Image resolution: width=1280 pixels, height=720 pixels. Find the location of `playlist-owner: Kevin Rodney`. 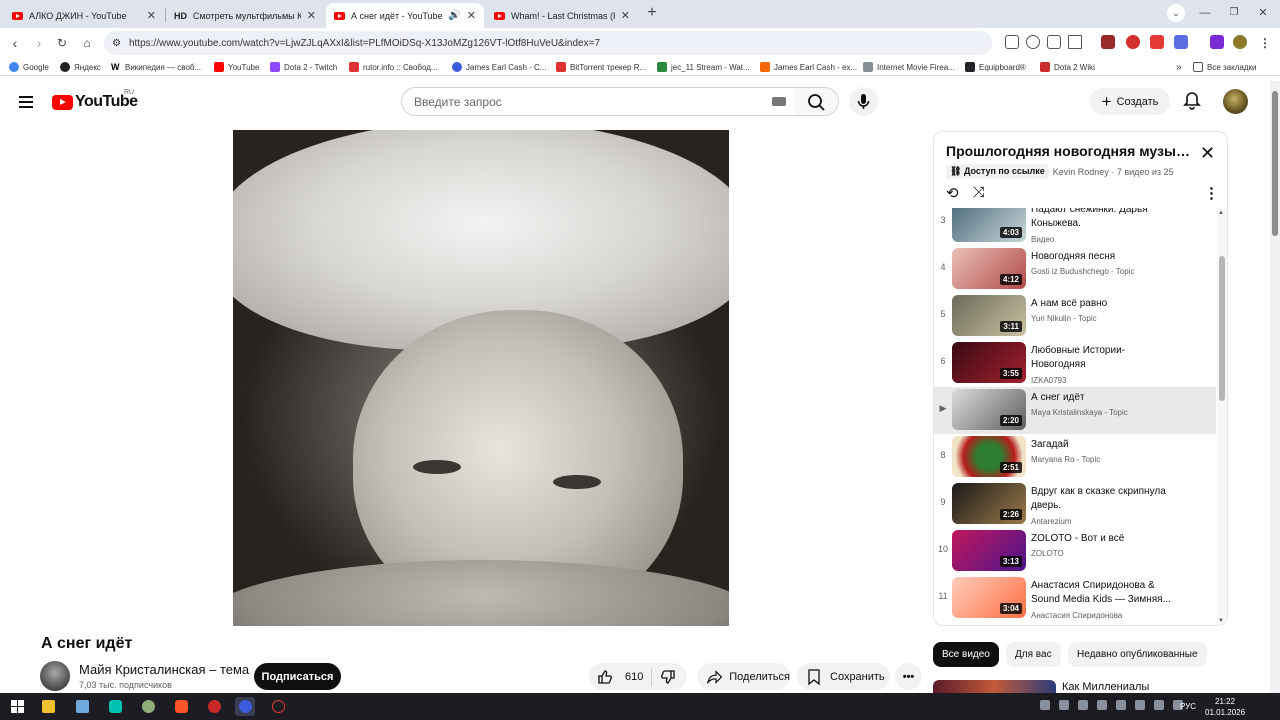

playlist-owner: Kevin Rodney is located at coordinates (1081, 172).